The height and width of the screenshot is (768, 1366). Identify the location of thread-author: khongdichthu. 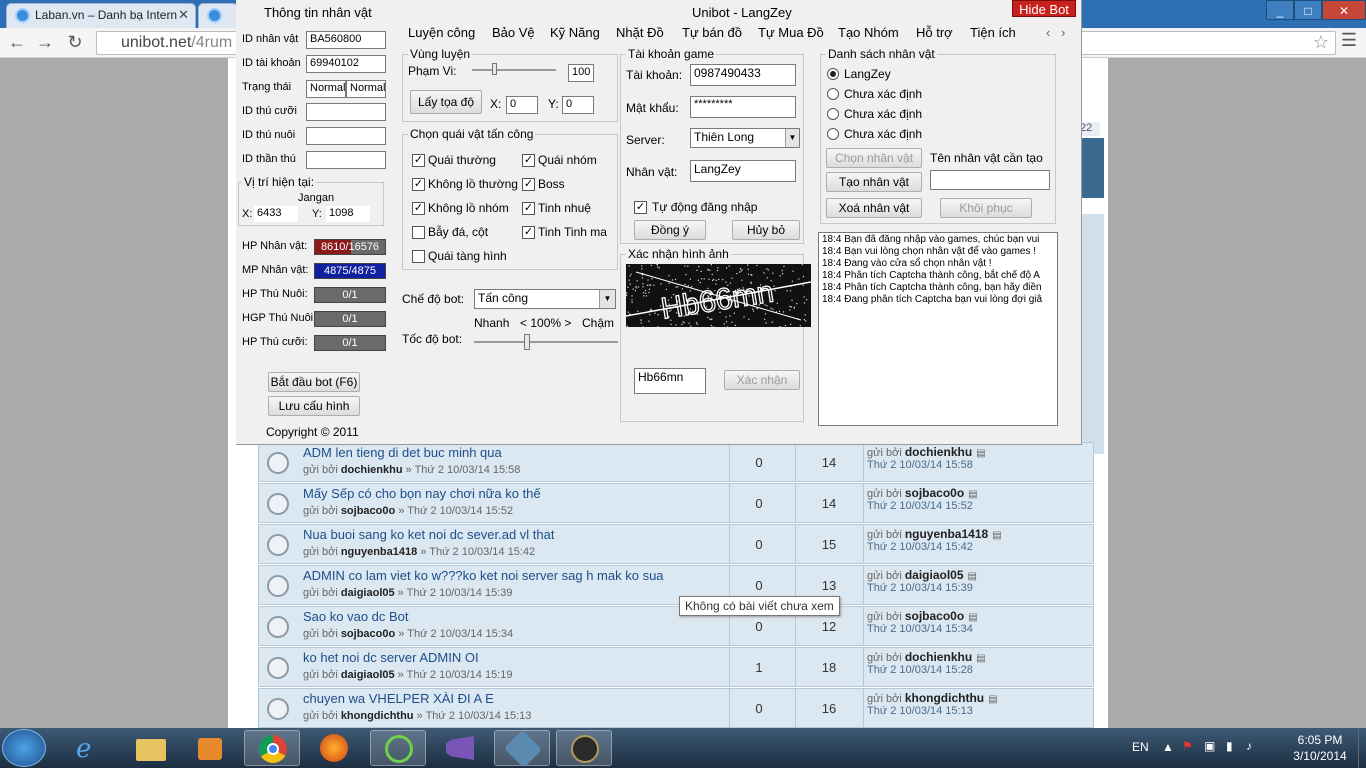
(377, 716).